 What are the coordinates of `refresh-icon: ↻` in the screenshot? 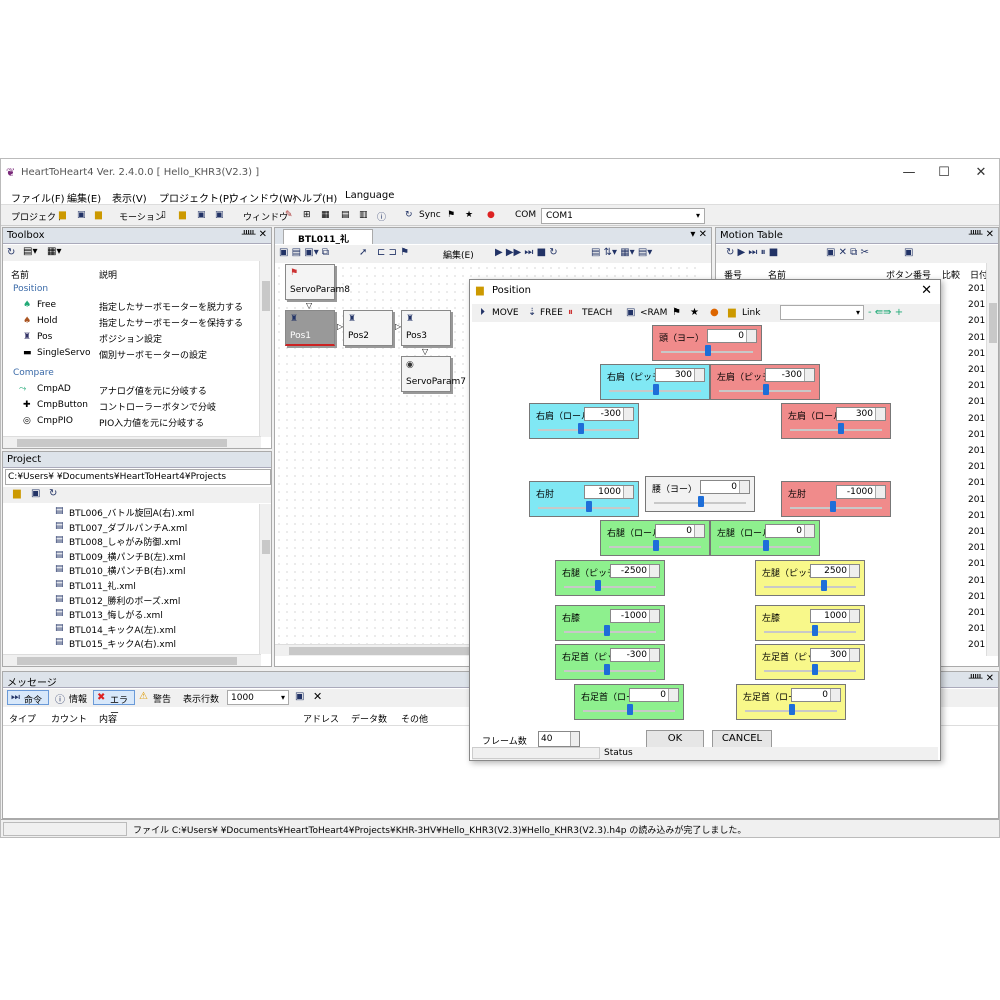 It's located at (11, 252).